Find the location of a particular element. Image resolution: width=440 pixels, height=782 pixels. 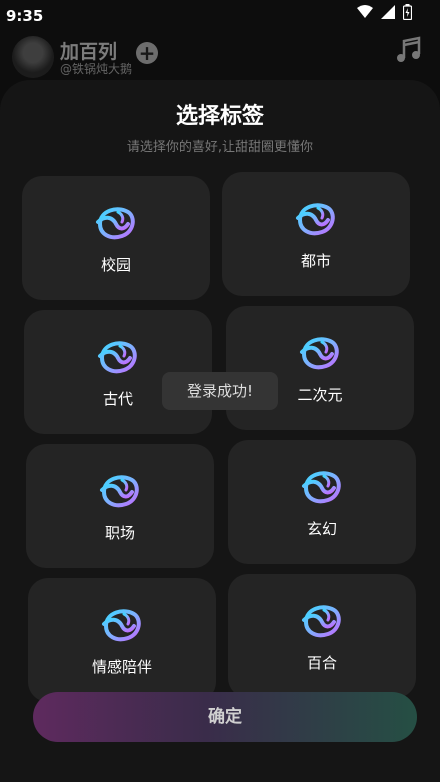

status-icons is located at coordinates (384, 12).